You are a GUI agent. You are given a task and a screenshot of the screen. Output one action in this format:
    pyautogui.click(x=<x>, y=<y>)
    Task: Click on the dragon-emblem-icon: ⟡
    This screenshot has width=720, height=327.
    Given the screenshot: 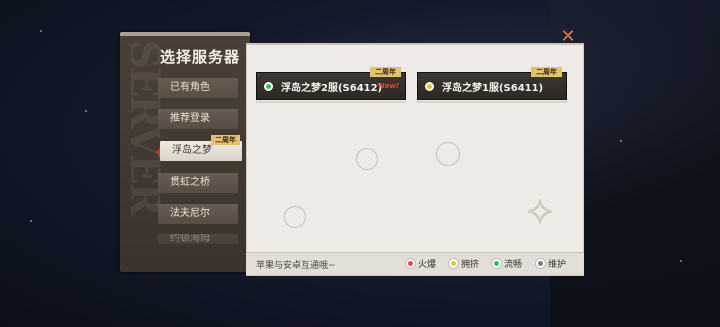 What is the action you would take?
    pyautogui.click(x=540, y=210)
    